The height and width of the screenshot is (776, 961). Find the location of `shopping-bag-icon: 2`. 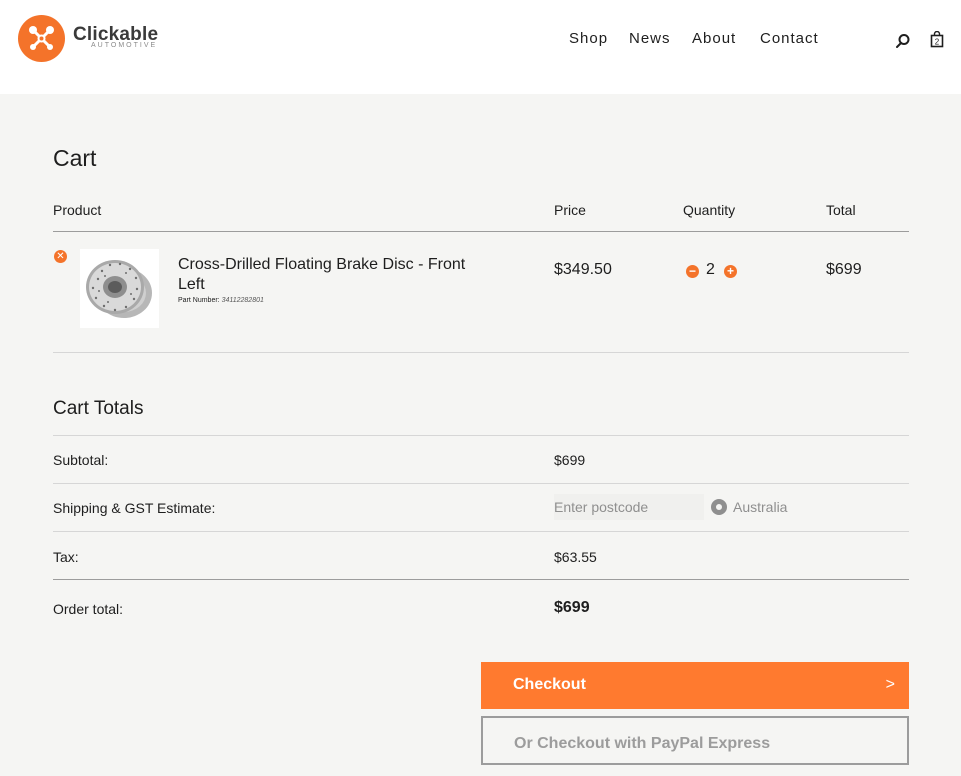

shopping-bag-icon: 2 is located at coordinates (937, 41).